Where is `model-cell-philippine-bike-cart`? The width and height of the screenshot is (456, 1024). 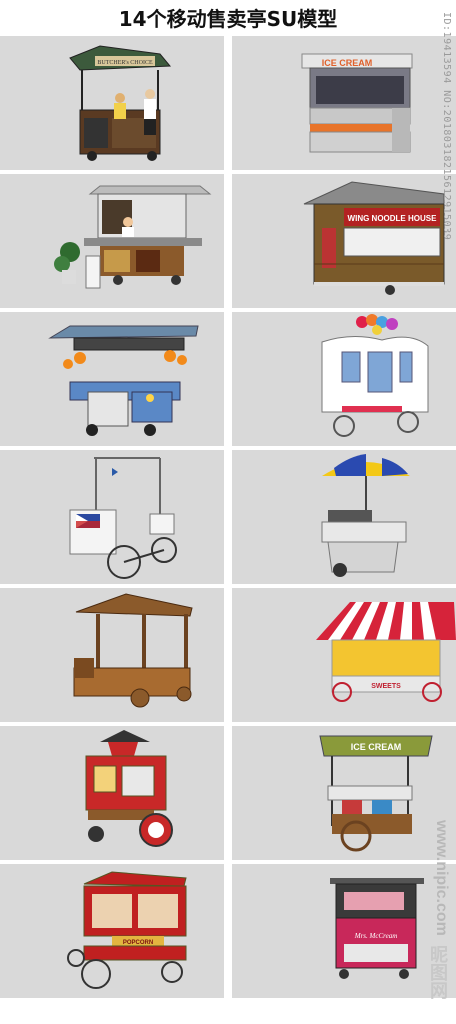
model-cell-philippine-bike-cart is located at coordinates (112, 517).